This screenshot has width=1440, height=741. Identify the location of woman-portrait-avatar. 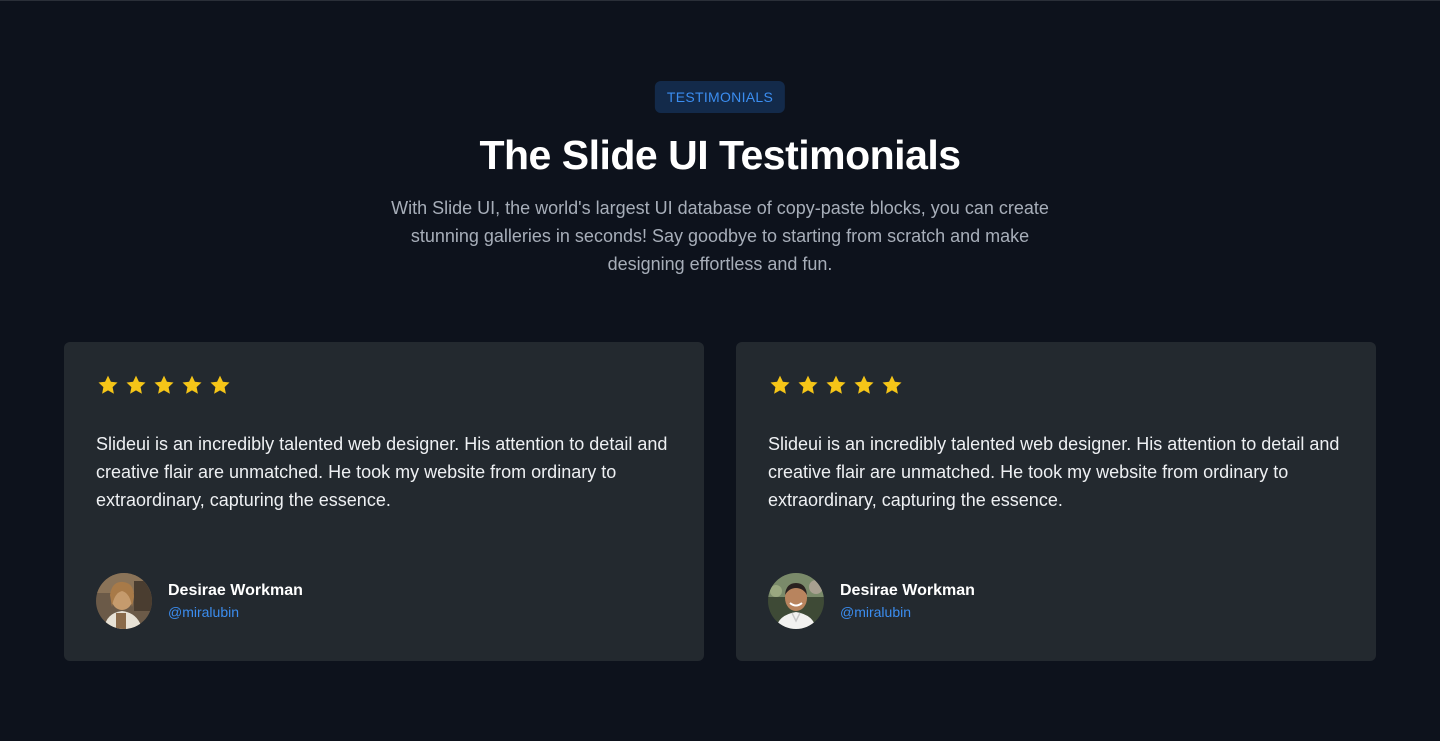
(124, 601).